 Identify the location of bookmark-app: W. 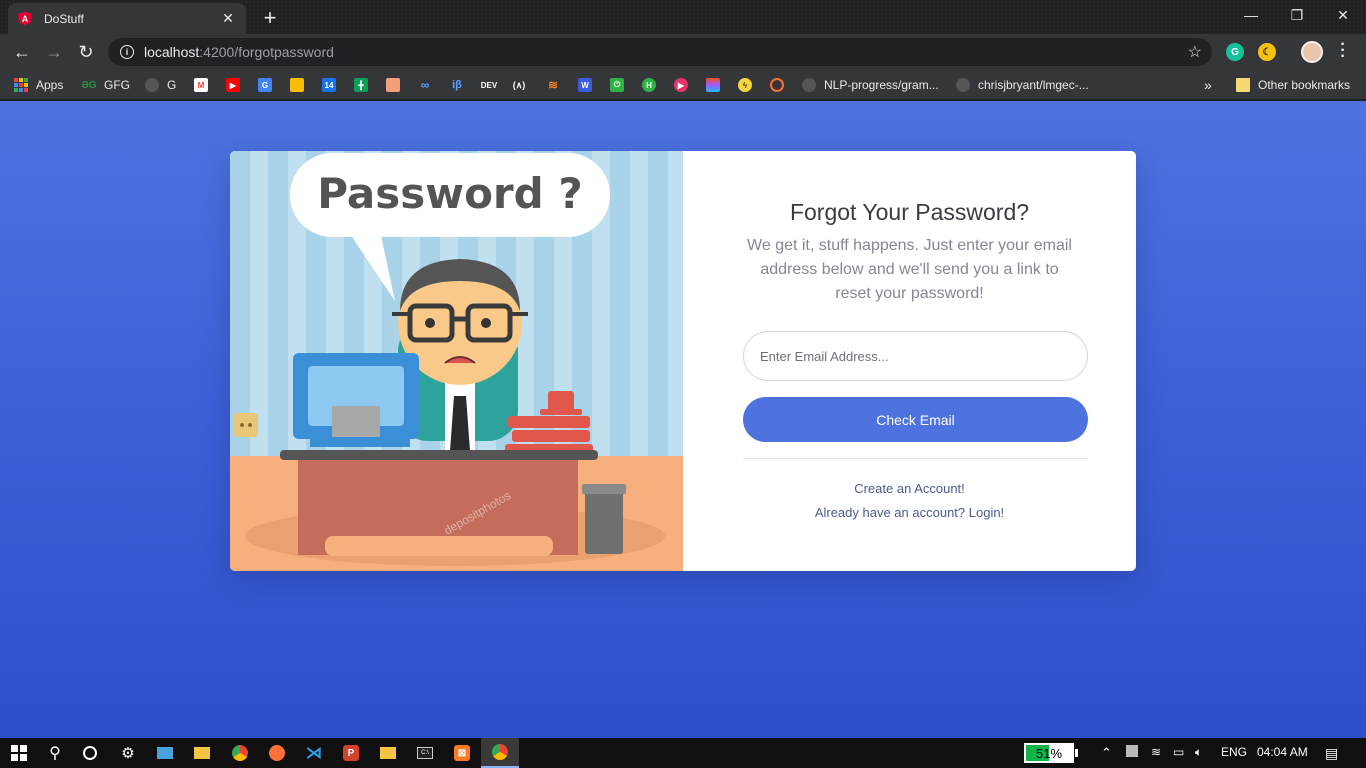
(585, 85).